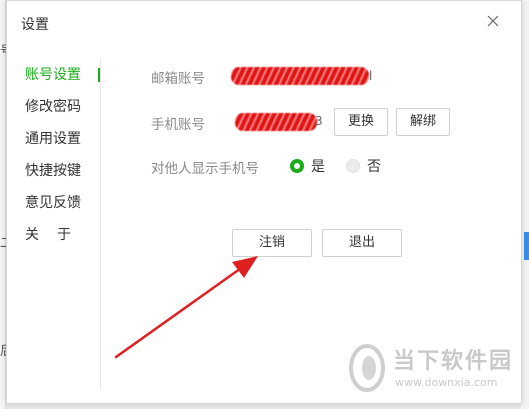 The height and width of the screenshot is (409, 529). I want to click on settings-sidebar: 账号设置 修改密码 通用设置 快捷按键 意见反馈 关于, so click(54, 224).